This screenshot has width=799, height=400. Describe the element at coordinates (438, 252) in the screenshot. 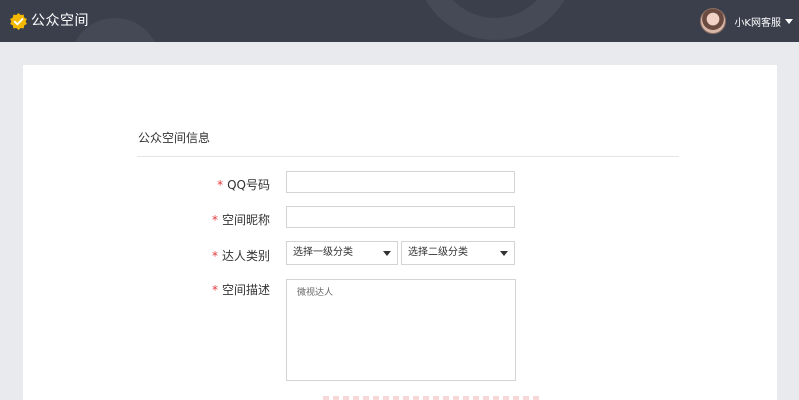

I see `category-level2-value: 选择二级分类` at that location.